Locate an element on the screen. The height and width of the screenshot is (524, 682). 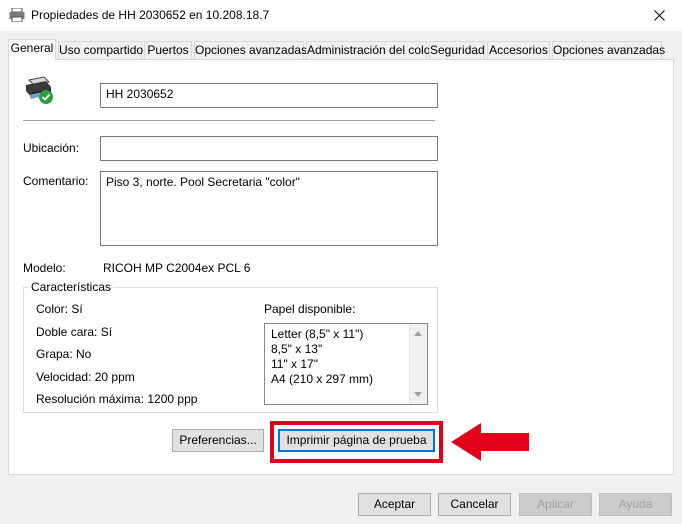
tab-accessories: Accesorios is located at coordinates (518, 50).